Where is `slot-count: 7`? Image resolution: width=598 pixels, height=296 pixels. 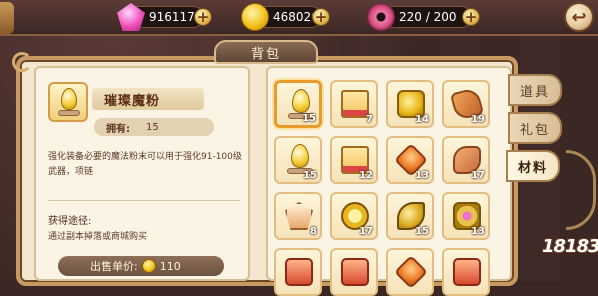
slot-count: 7 is located at coordinates (369, 119).